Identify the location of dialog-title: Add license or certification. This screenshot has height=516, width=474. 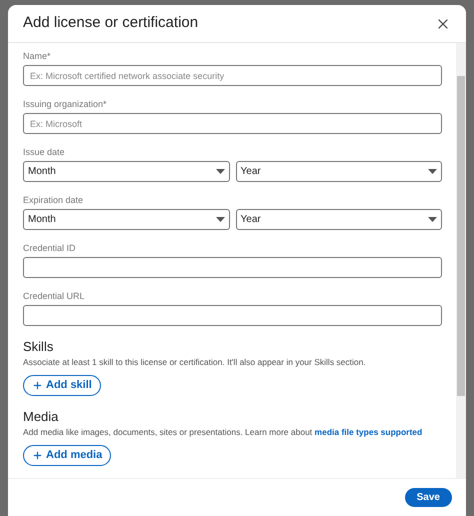
(110, 23).